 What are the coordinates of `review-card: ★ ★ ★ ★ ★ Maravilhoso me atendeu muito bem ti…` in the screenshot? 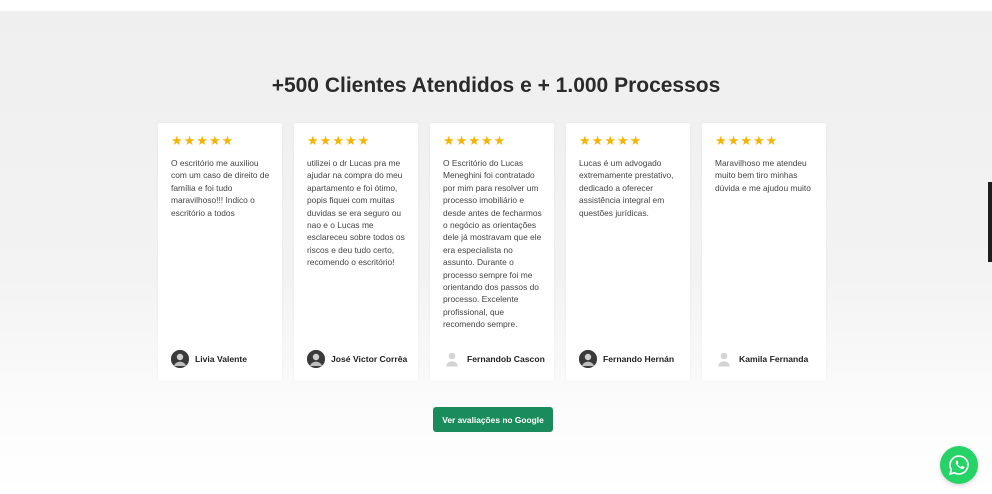 It's located at (764, 252).